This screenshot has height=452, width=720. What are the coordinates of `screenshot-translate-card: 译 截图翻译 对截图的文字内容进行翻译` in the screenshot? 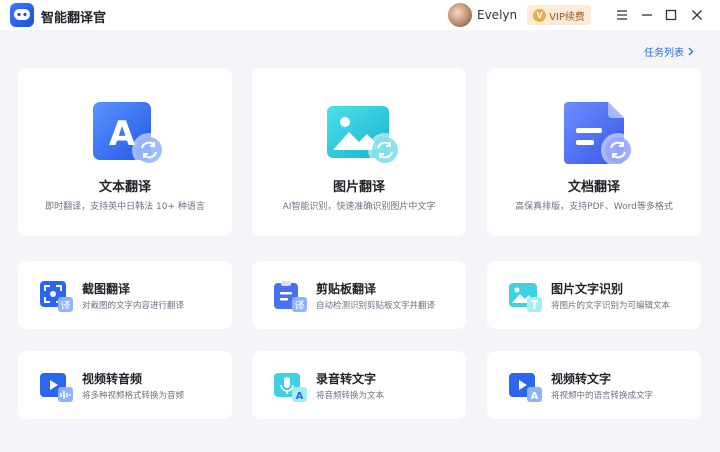 It's located at (125, 295).